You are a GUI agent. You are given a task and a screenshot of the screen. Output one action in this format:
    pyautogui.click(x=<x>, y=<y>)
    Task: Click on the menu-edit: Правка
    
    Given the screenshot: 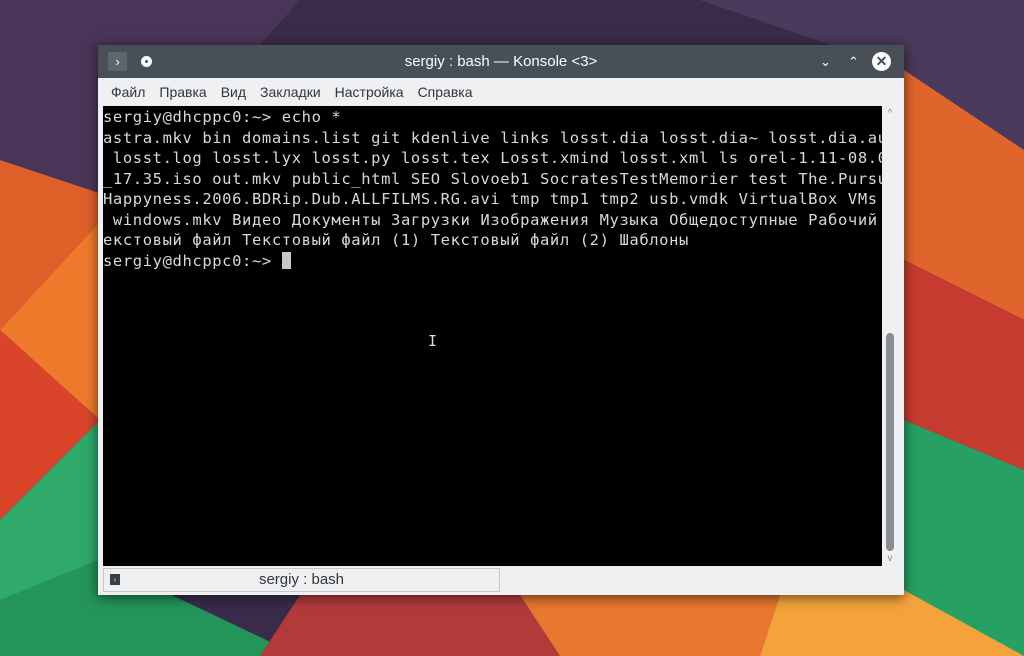 What is the action you would take?
    pyautogui.click(x=182, y=92)
    